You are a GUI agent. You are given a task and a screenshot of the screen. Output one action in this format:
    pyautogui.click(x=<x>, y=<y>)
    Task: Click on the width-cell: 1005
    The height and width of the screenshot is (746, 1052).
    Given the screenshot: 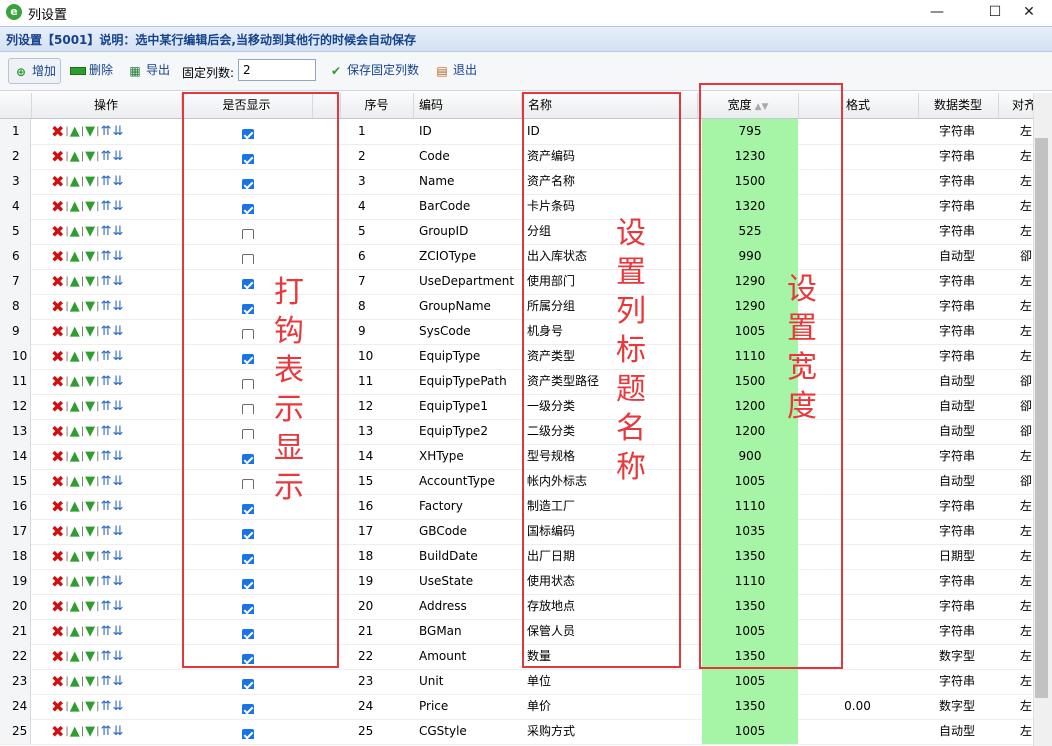 What is the action you would take?
    pyautogui.click(x=750, y=481)
    